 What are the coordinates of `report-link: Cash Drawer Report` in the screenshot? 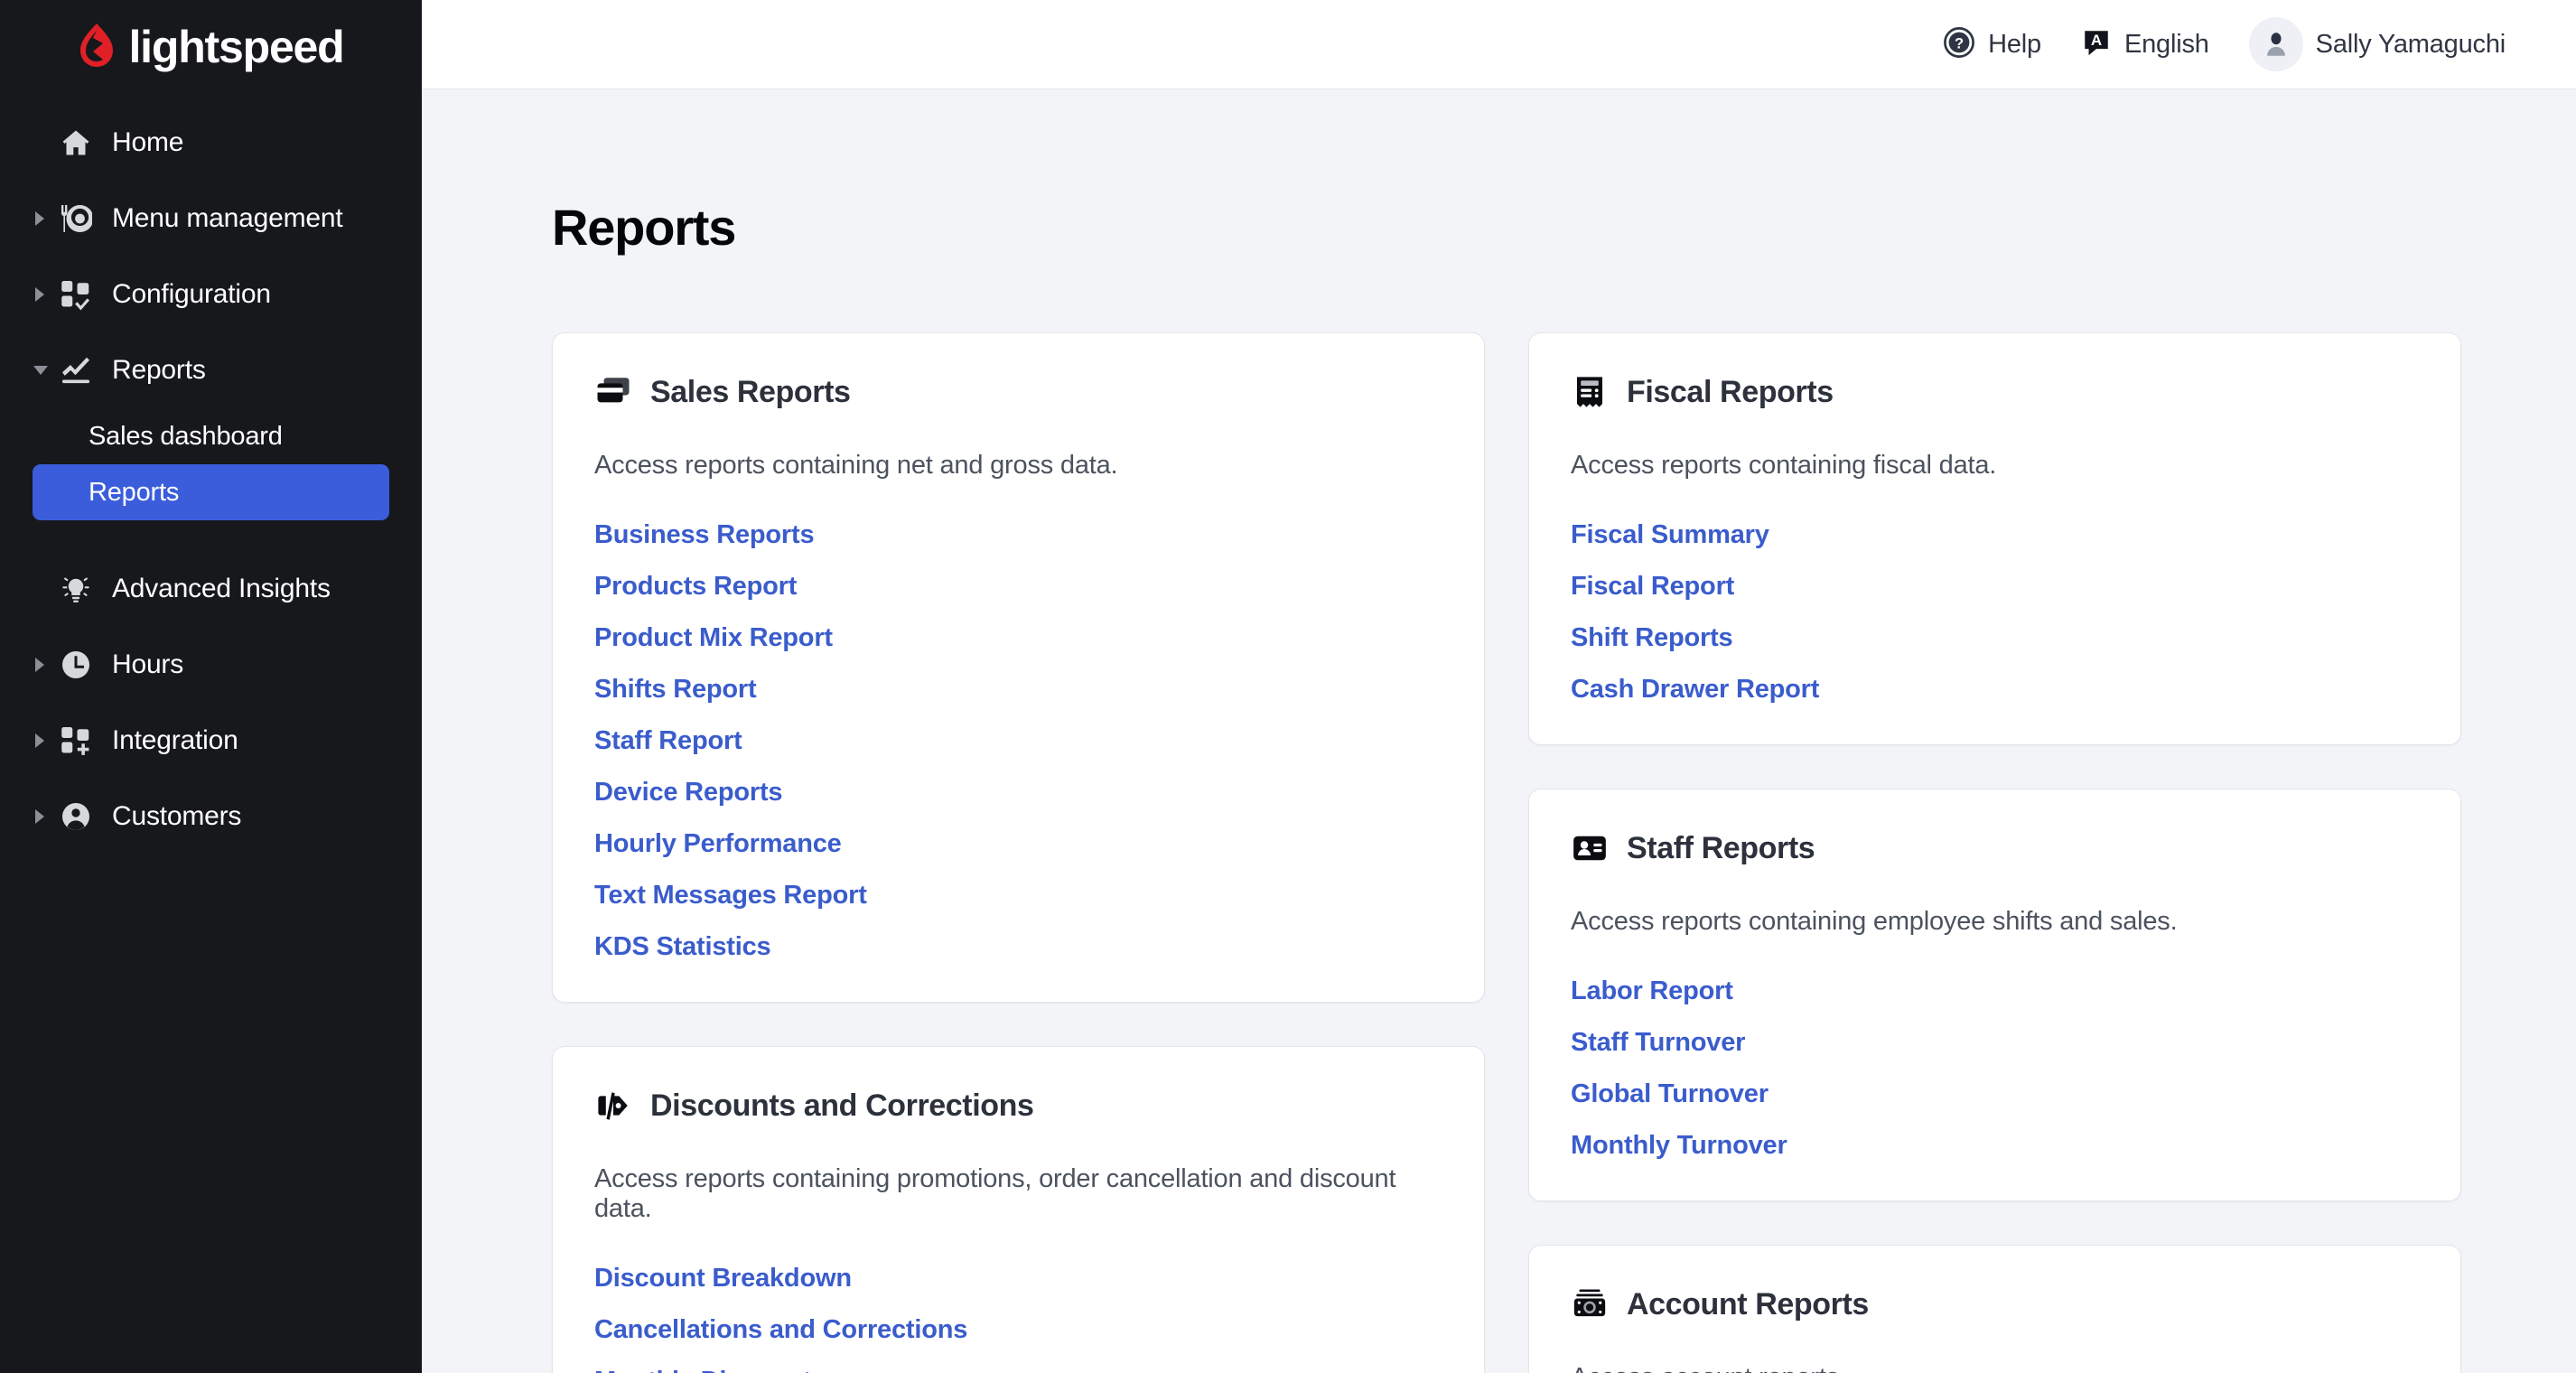 It's located at (1695, 684).